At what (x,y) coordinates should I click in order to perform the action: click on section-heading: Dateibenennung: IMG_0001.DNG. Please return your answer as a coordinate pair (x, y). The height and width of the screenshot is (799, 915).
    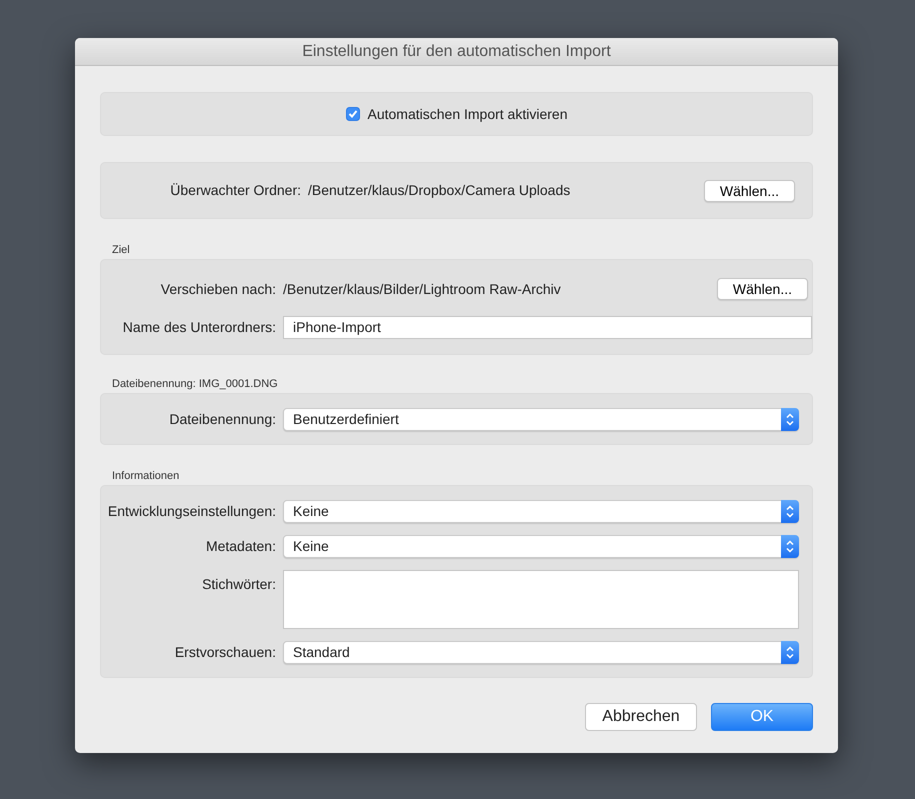
    Looking at the image, I should click on (195, 384).